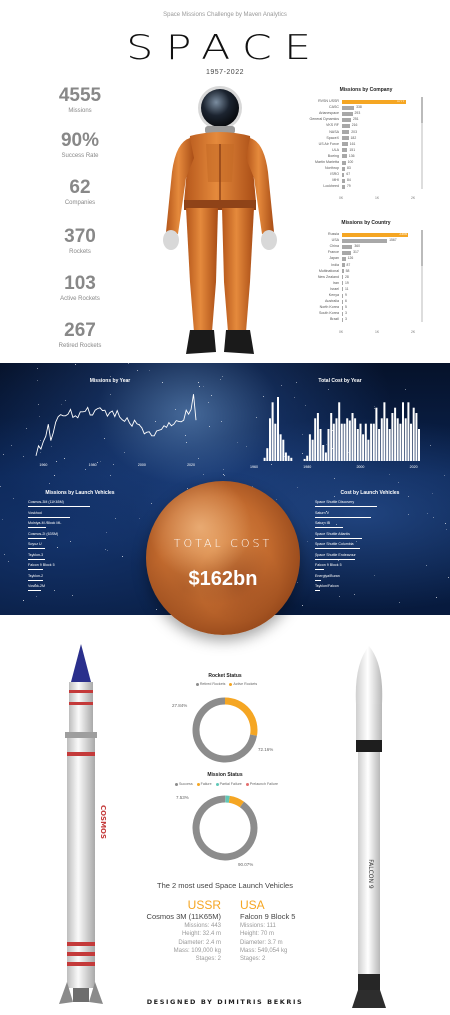 This screenshot has height=1015, width=450. I want to click on page-title: SPACE, so click(225, 48).